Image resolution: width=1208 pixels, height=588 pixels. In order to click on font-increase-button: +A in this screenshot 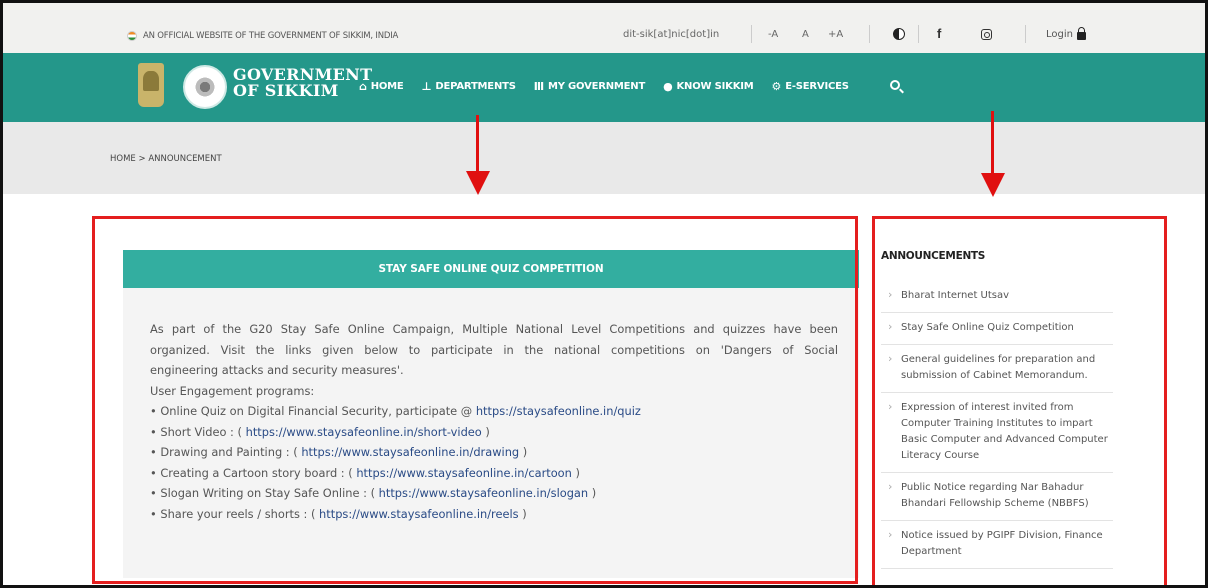, I will do `click(835, 34)`.